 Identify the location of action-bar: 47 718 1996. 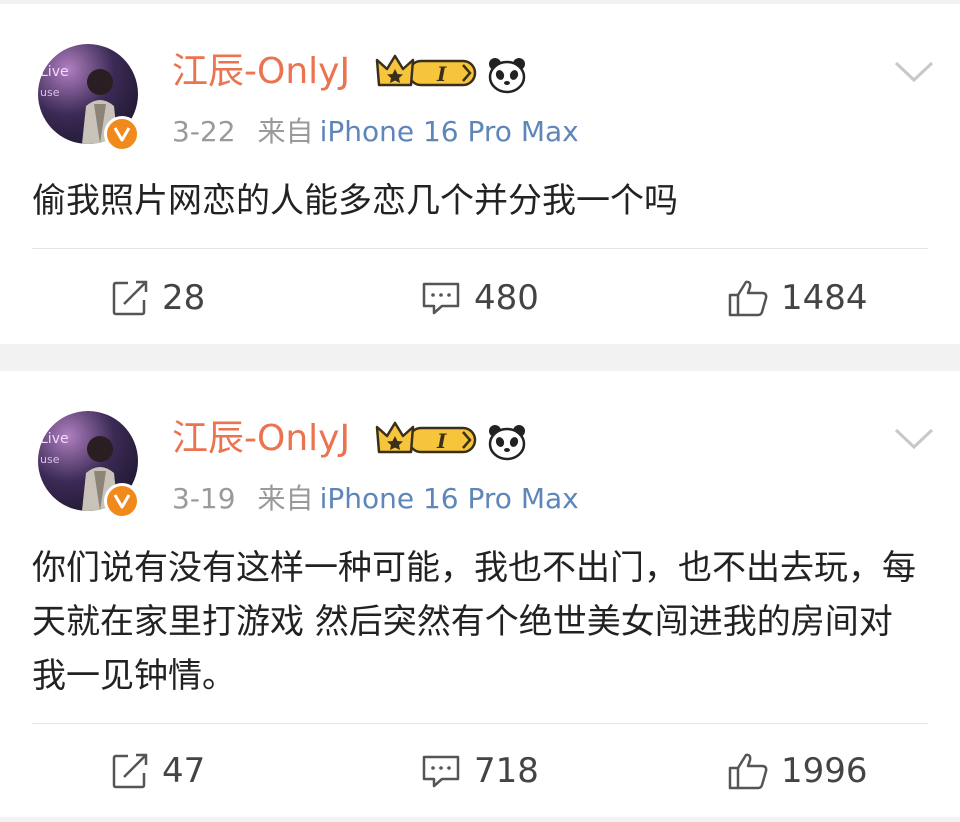
(480, 771).